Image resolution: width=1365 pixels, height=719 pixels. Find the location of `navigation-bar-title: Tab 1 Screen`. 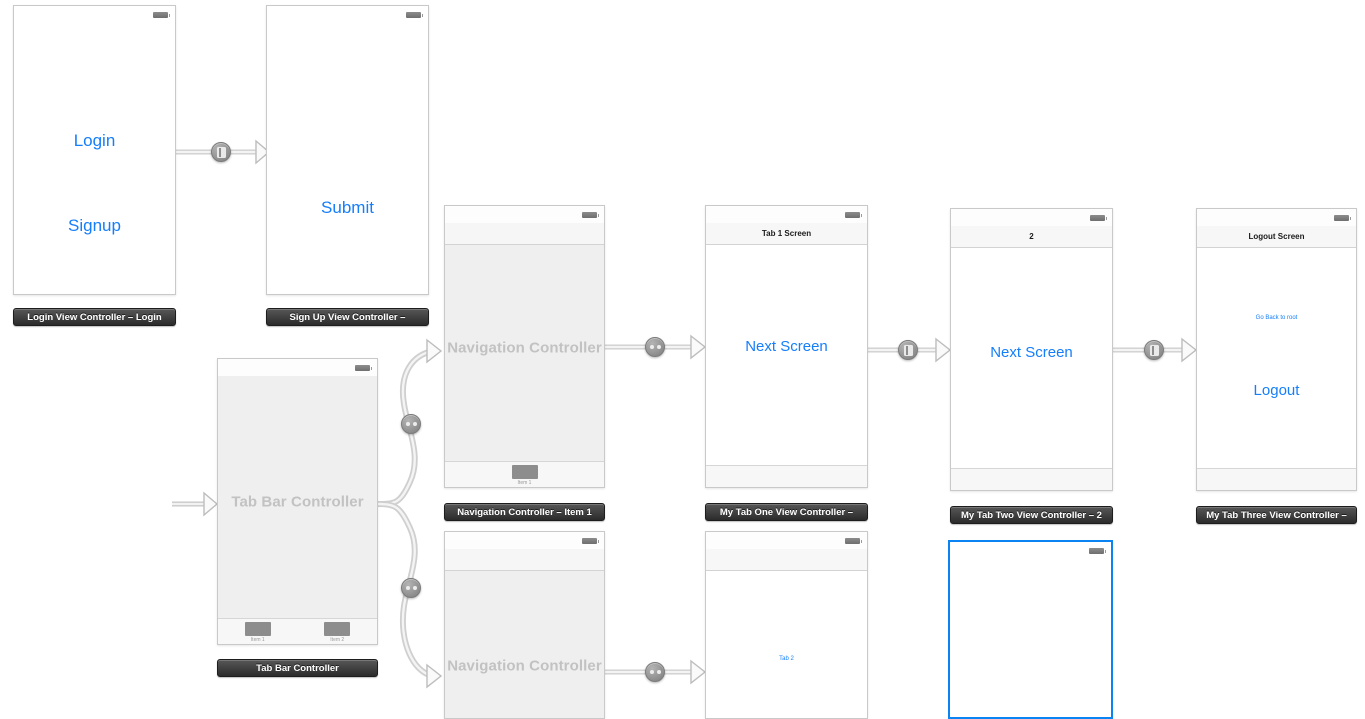

navigation-bar-title: Tab 1 Screen is located at coordinates (786, 233).